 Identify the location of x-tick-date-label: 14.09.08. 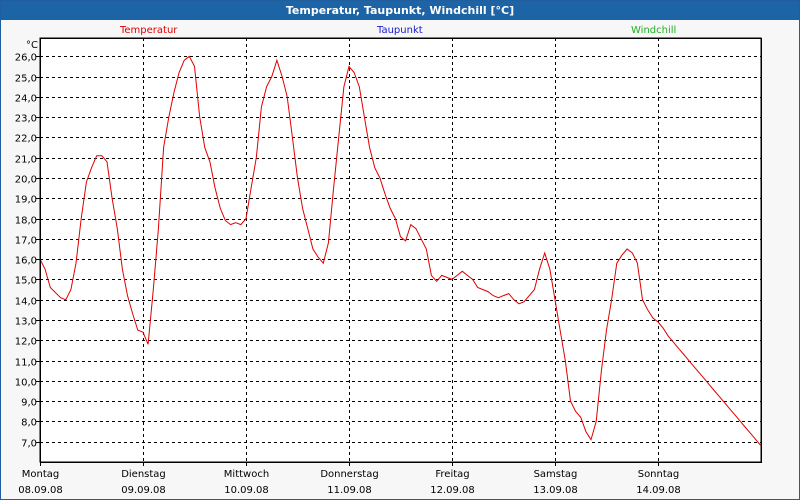
(658, 490).